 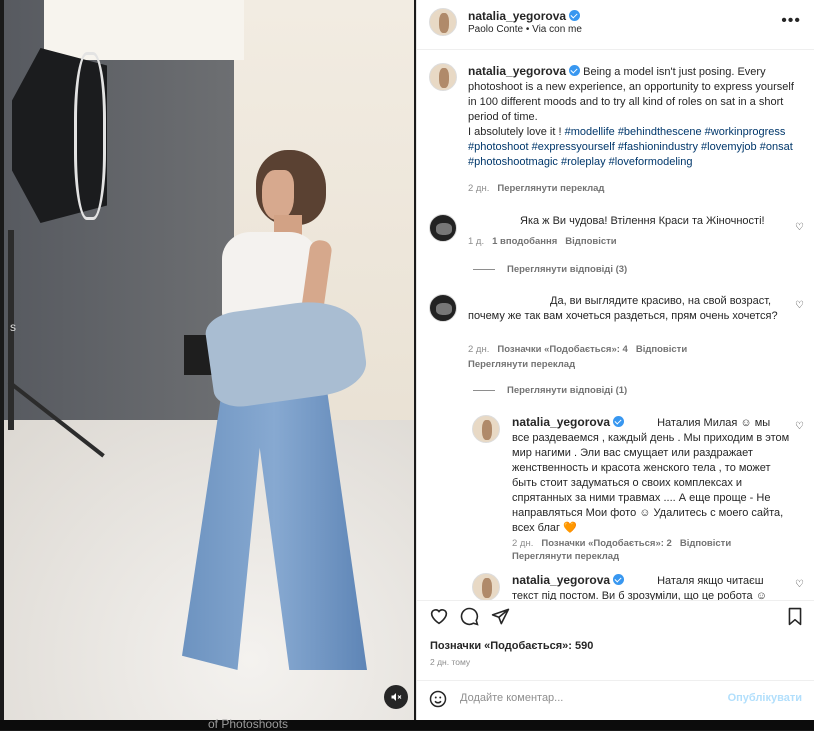 What do you see at coordinates (606, 543) in the screenshot?
I see `reply-likes: Позначки «Подобається»: 2` at bounding box center [606, 543].